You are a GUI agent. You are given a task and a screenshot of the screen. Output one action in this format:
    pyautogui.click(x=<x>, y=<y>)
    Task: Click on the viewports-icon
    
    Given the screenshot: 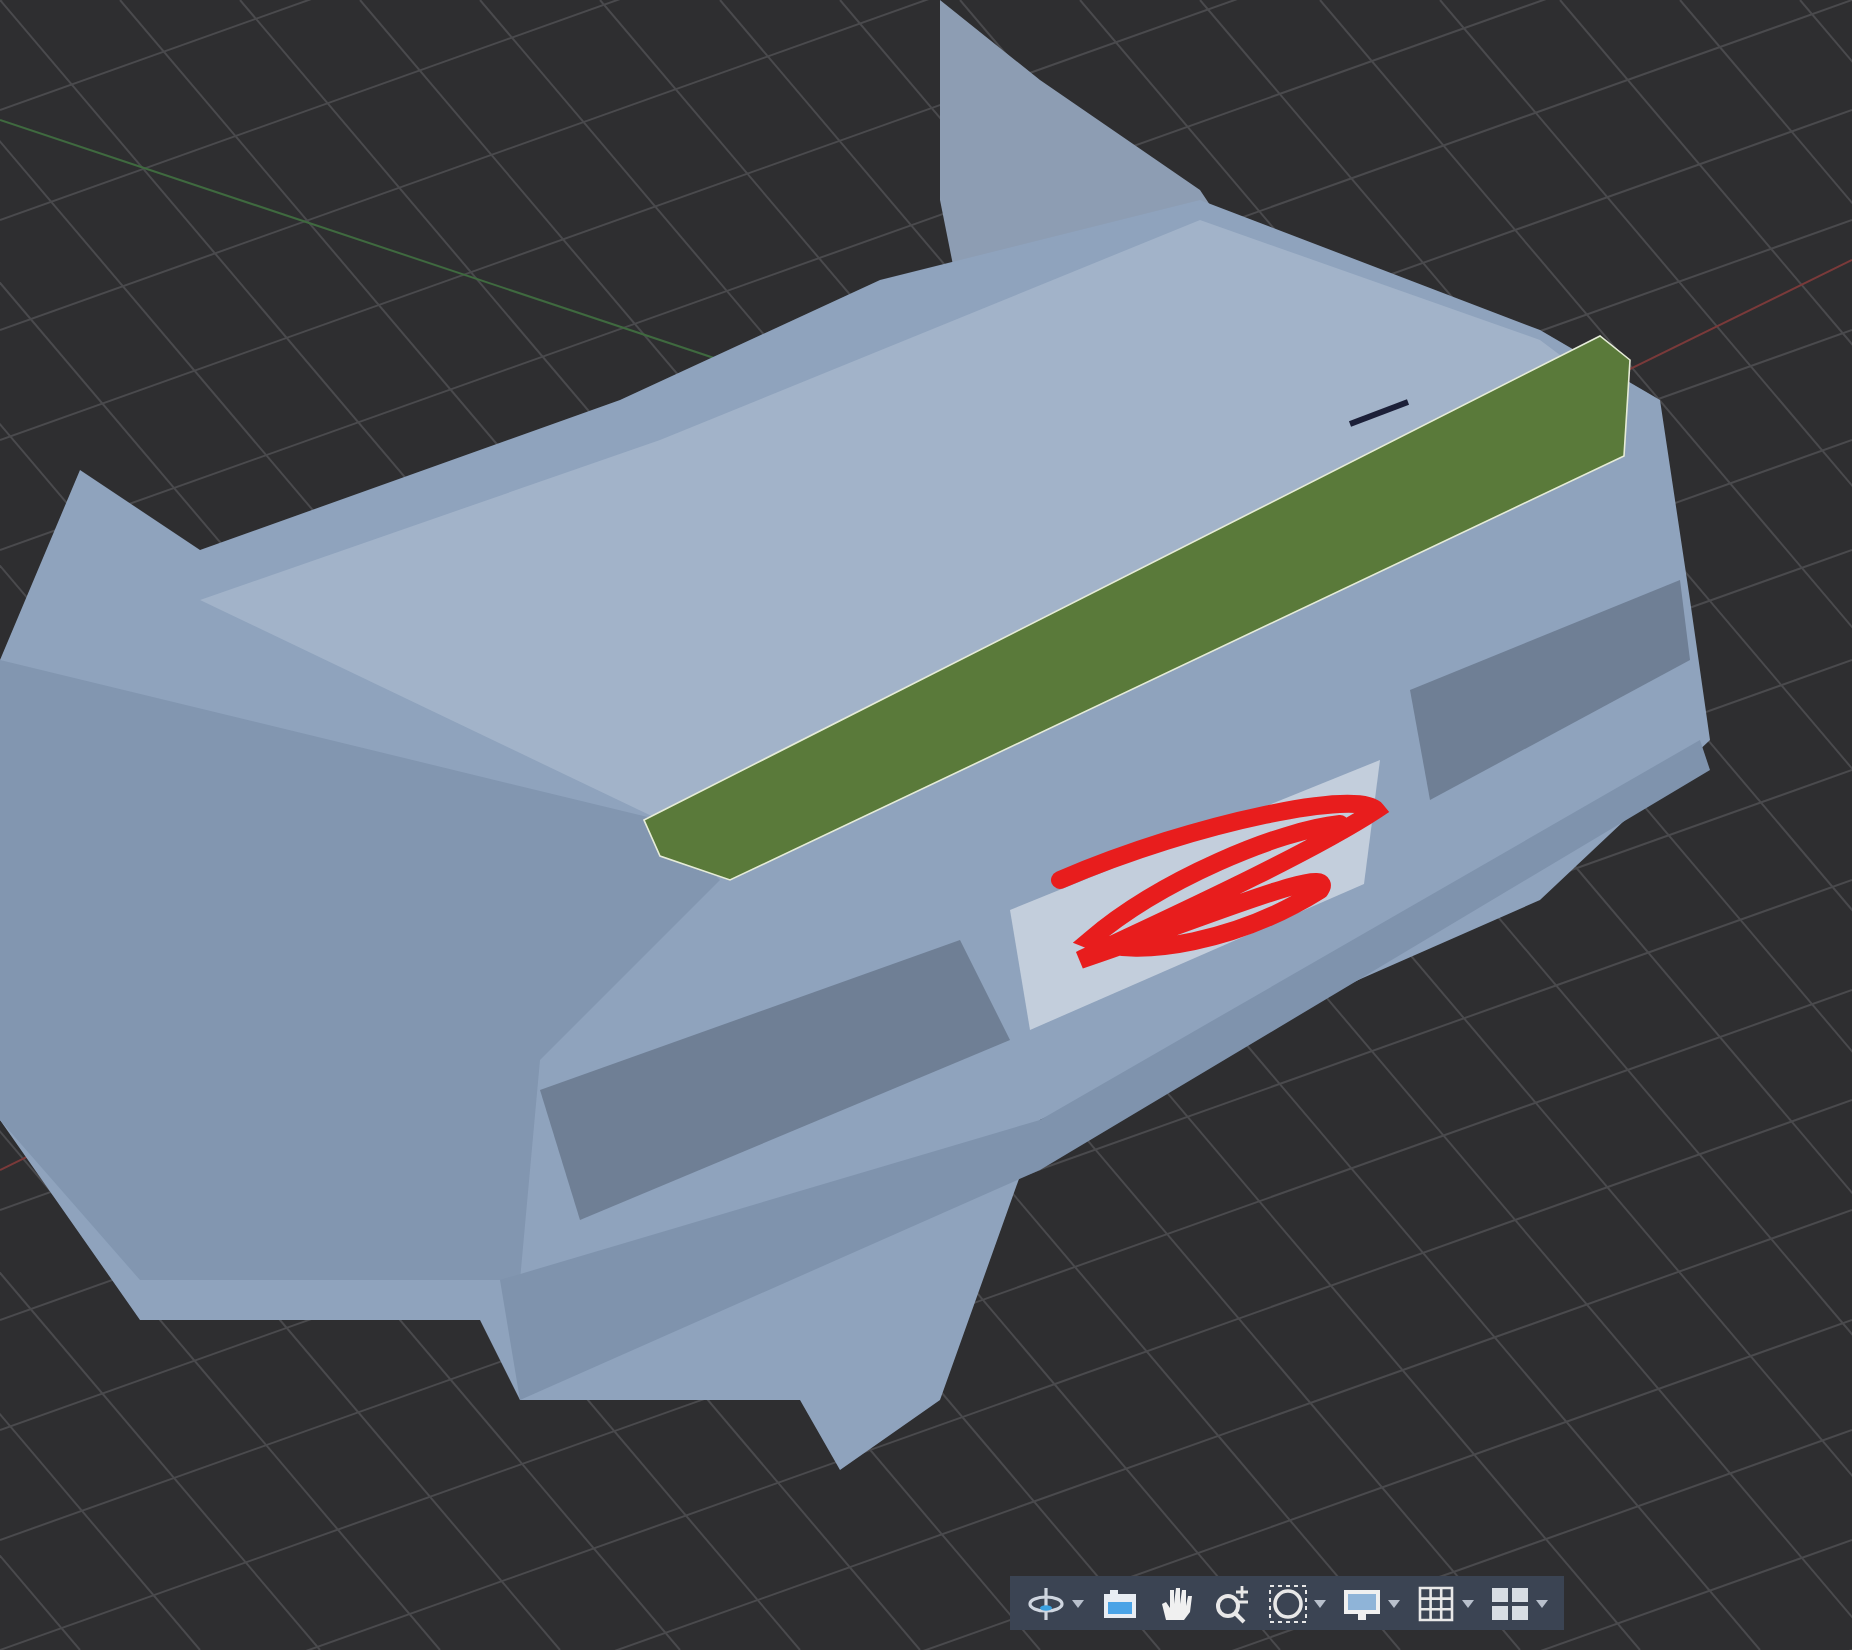 What is the action you would take?
    pyautogui.click(x=1510, y=1603)
    